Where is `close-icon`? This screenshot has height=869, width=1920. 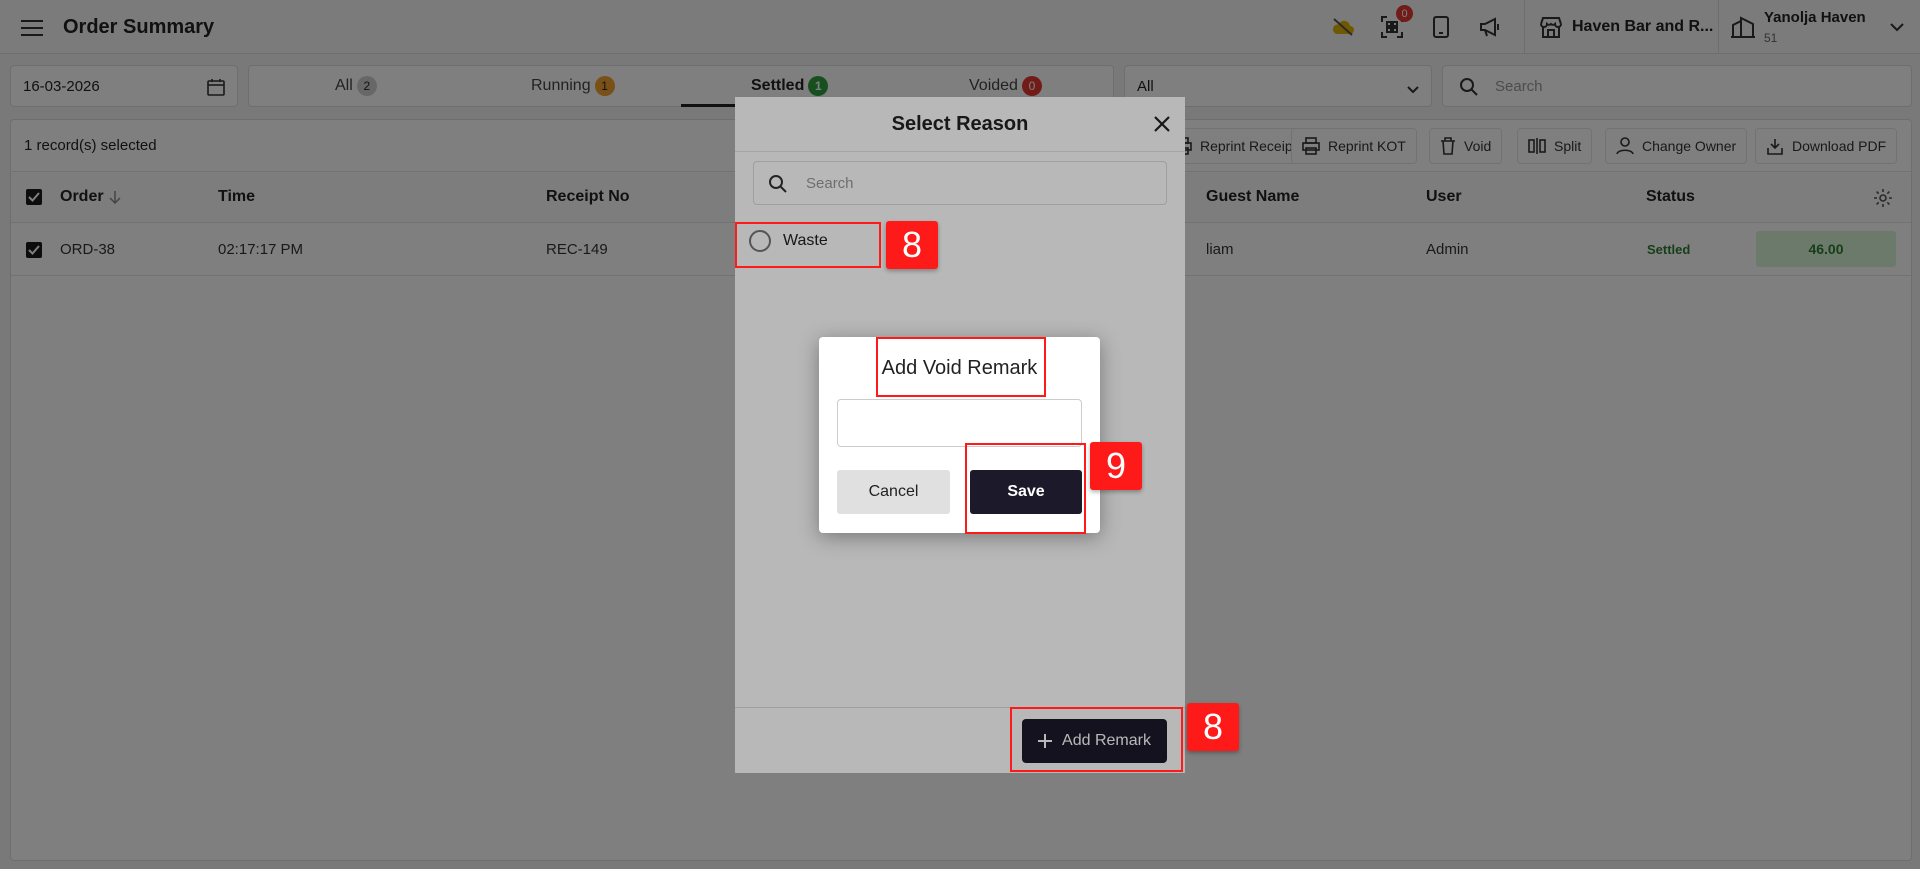
close-icon is located at coordinates (1162, 124).